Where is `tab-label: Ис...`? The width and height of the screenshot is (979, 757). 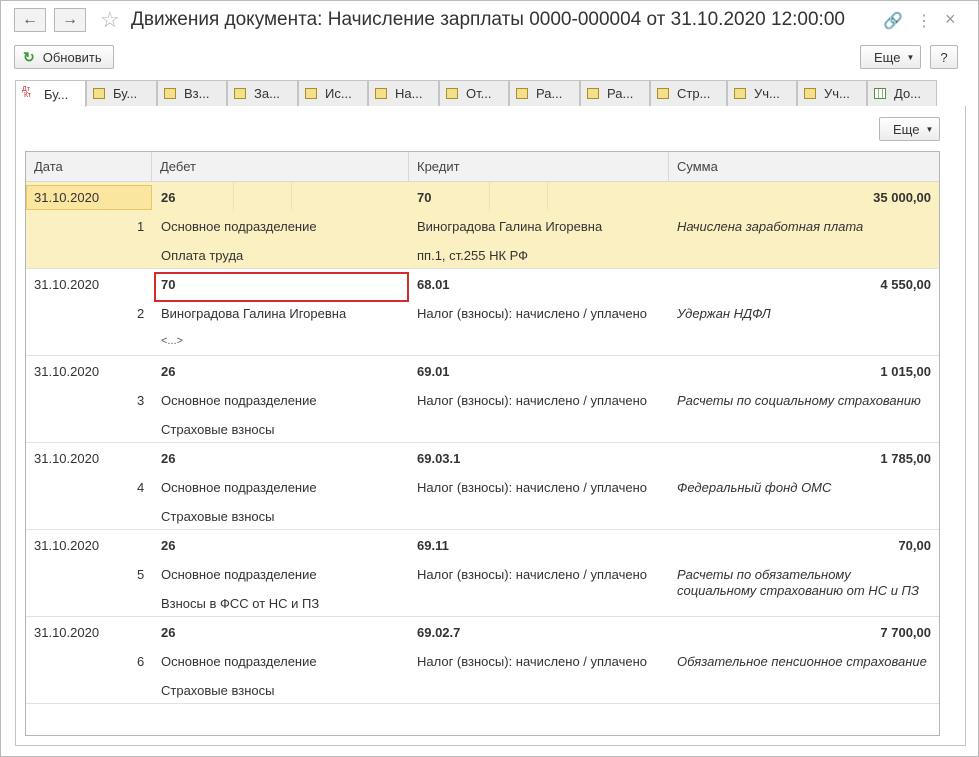
tab-label: Ис... is located at coordinates (338, 93).